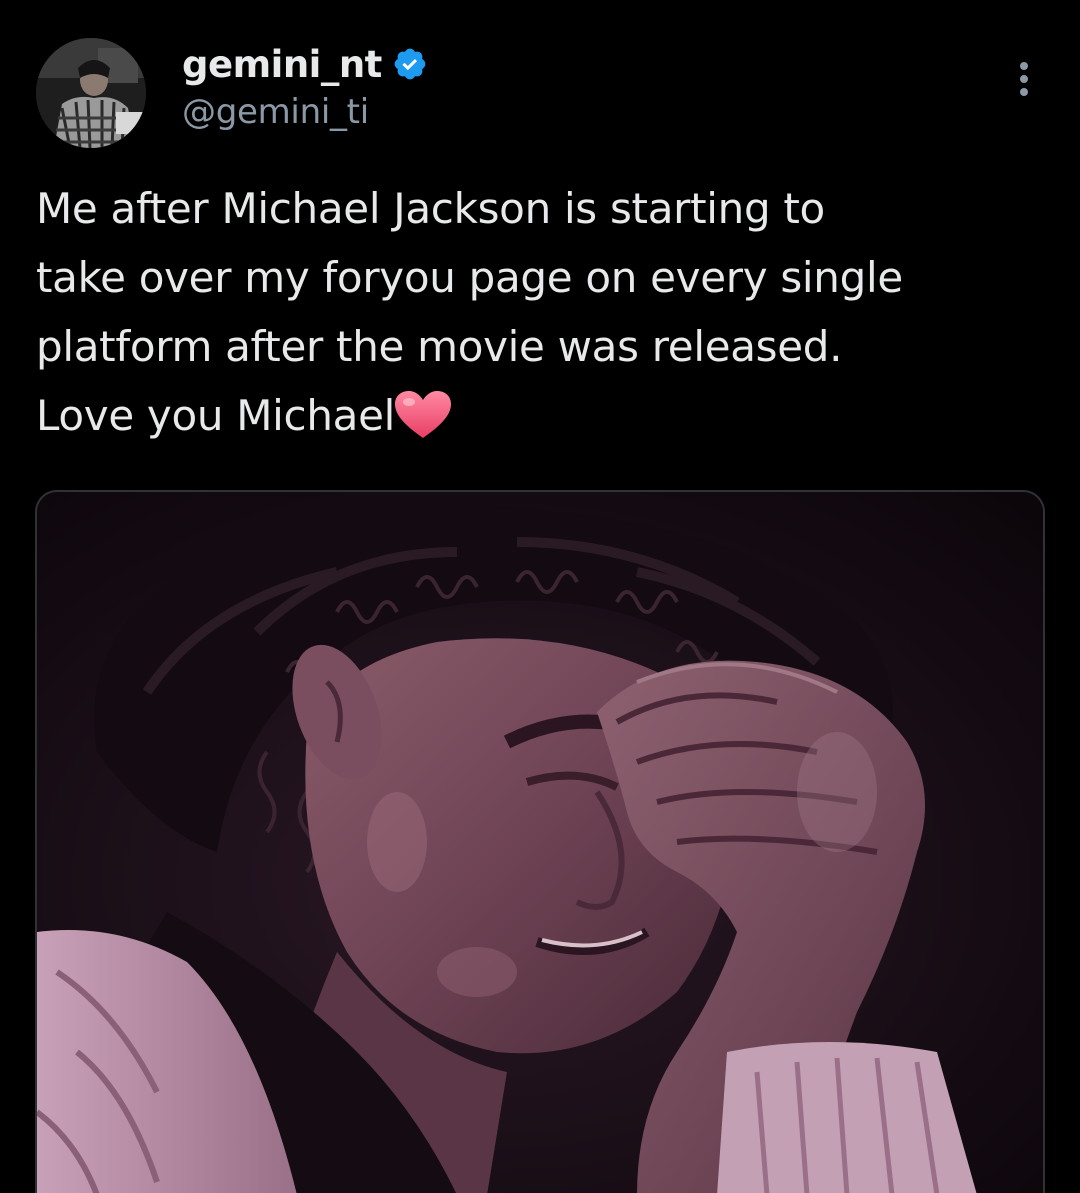 Image resolution: width=1080 pixels, height=1193 pixels. I want to click on tweet-text-line: Love you Michael, so click(215, 415).